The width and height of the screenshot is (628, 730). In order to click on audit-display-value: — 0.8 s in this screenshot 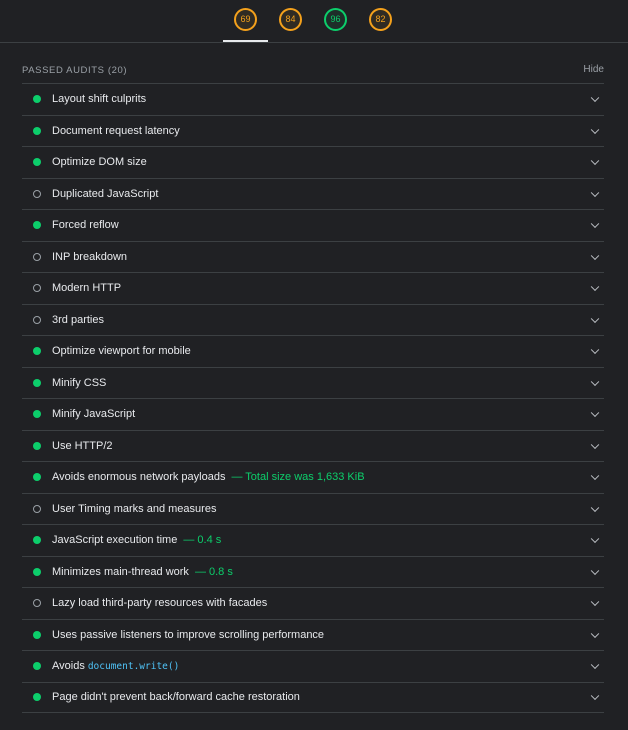, I will do `click(213, 571)`.